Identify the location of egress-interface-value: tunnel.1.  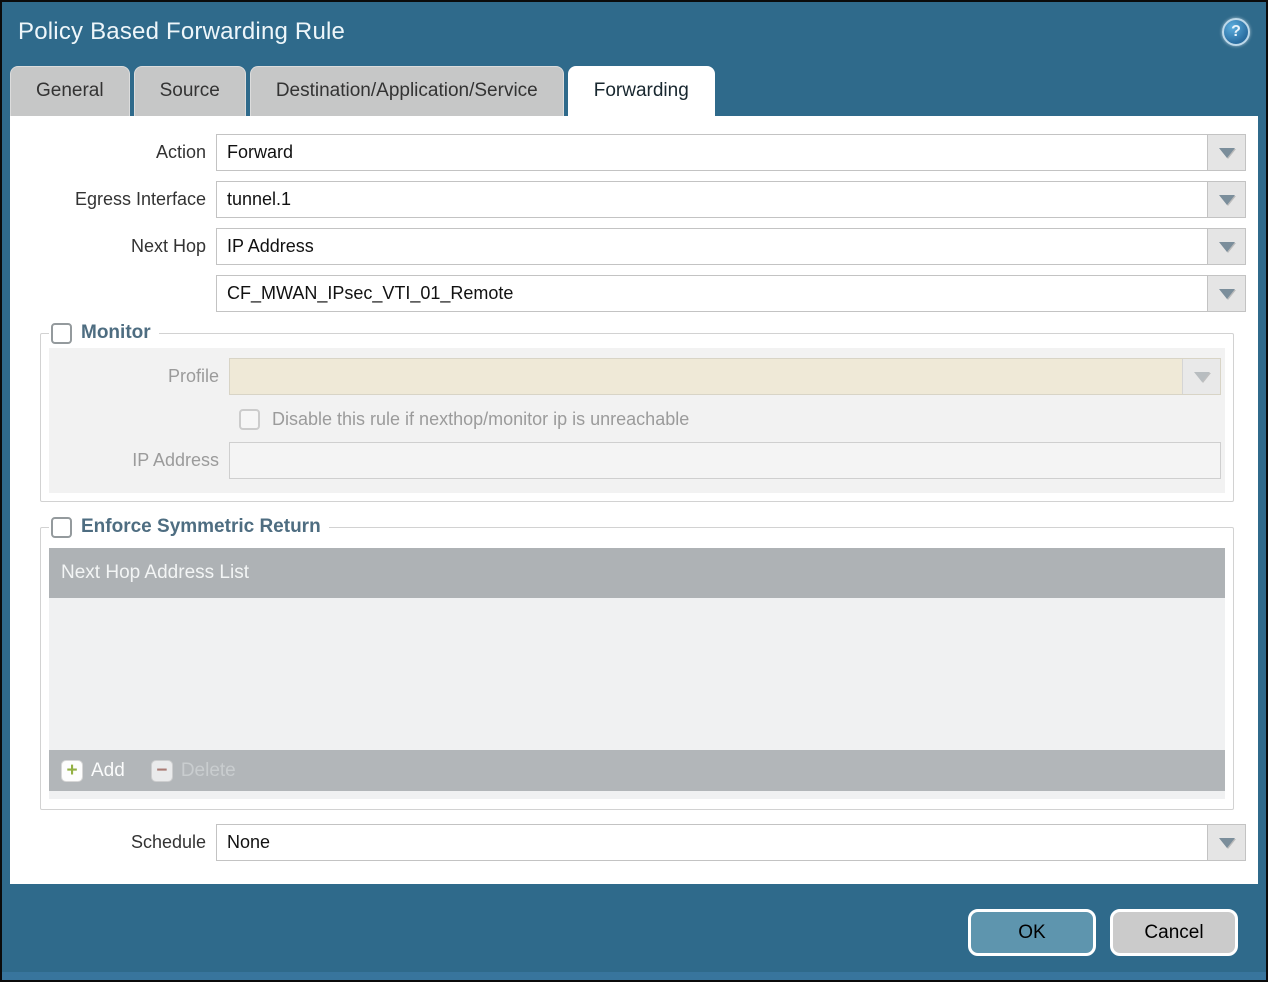
(259, 199).